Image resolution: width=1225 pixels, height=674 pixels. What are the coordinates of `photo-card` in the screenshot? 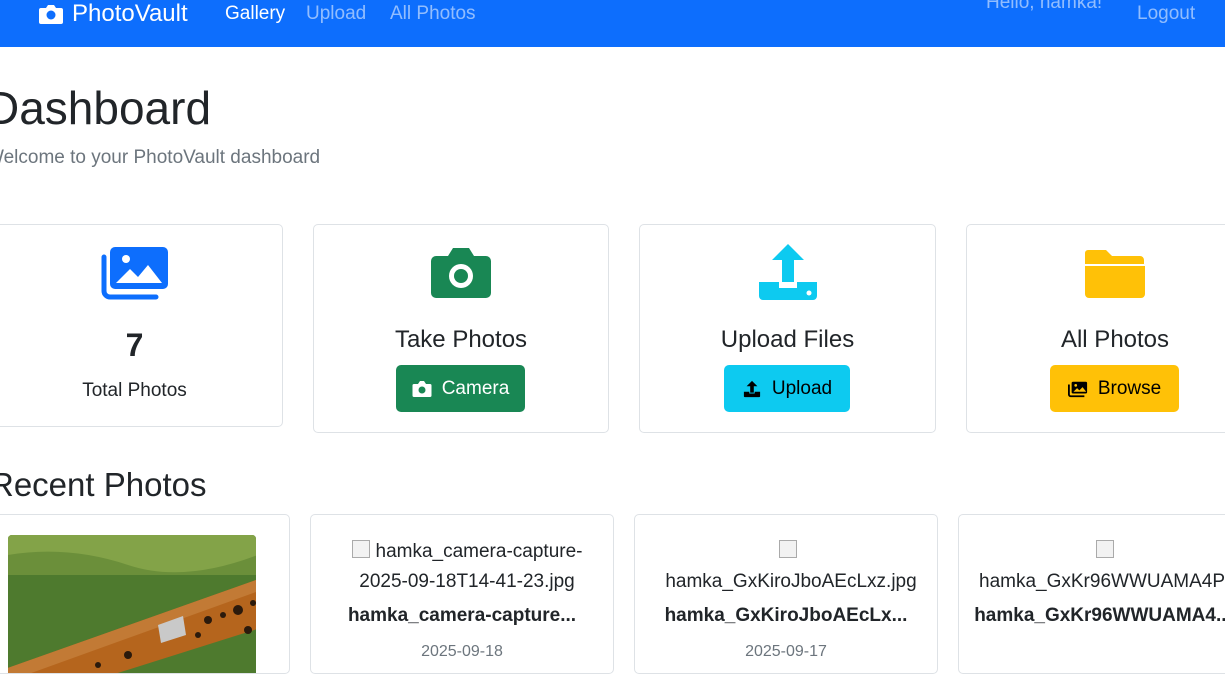 It's located at (145, 594).